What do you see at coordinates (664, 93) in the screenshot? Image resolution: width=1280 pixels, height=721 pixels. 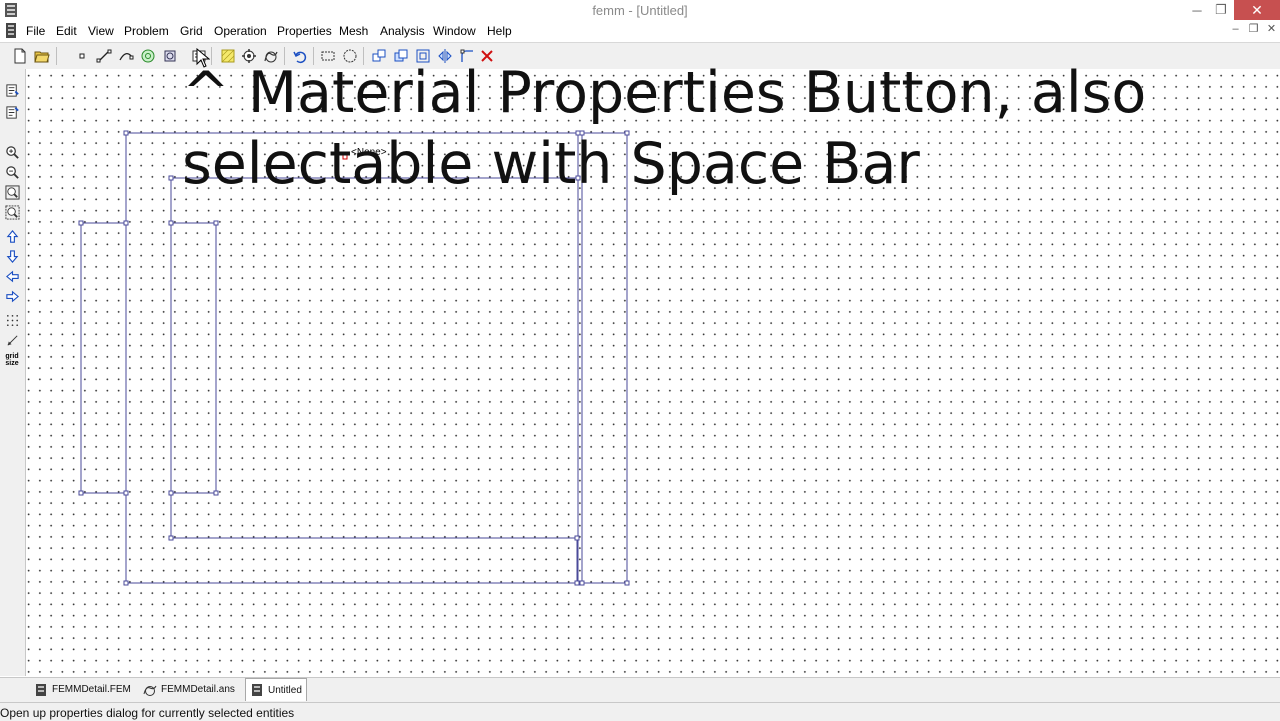 I see `annotation-line-1: ^ Material Properties Button, also` at bounding box center [664, 93].